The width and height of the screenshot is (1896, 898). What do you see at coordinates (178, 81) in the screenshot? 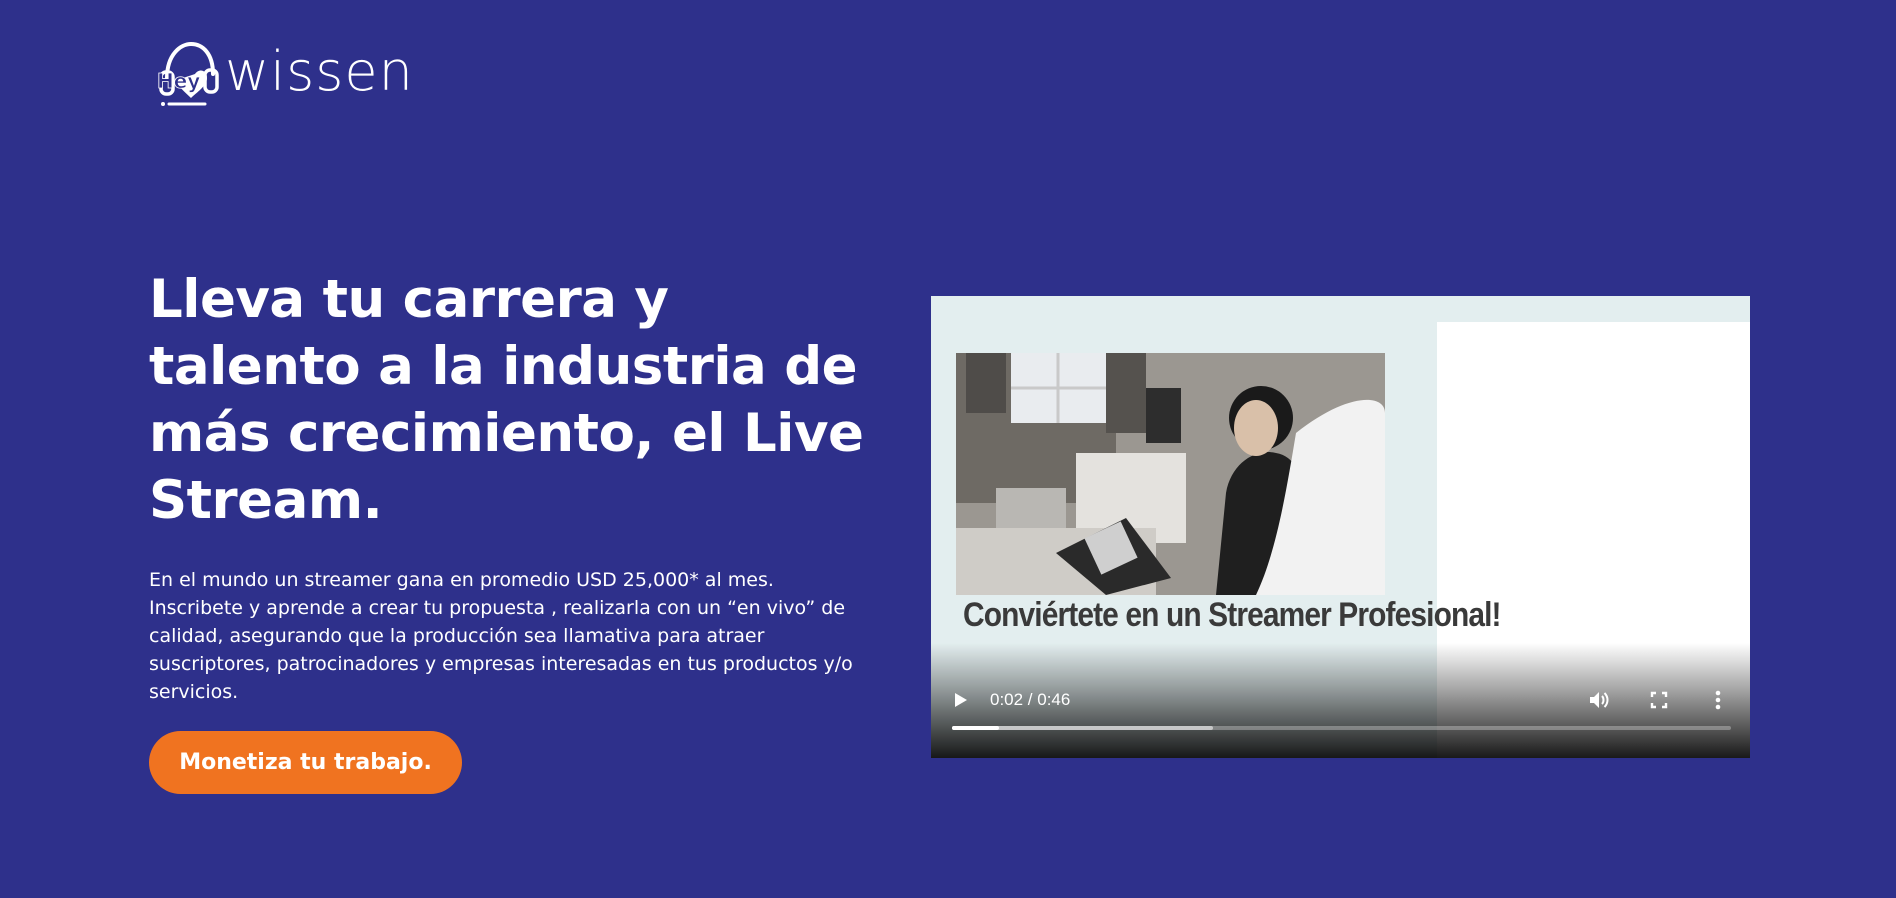
I see `logo-prefix: Hey` at bounding box center [178, 81].